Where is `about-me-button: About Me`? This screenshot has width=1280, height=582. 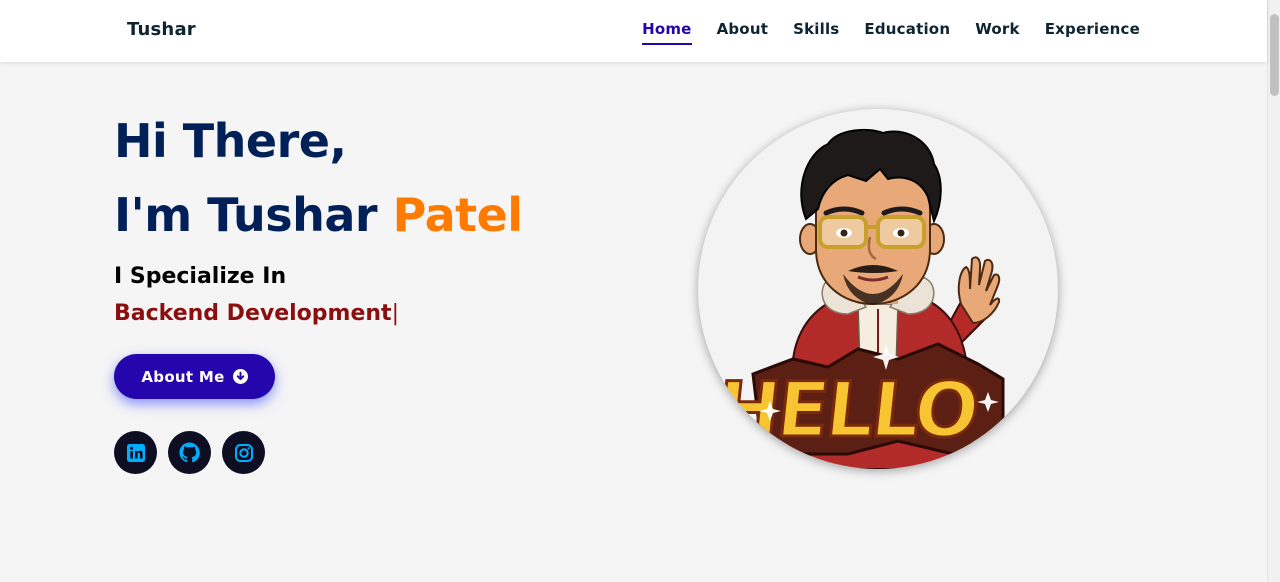
about-me-button: About Me is located at coordinates (194, 376).